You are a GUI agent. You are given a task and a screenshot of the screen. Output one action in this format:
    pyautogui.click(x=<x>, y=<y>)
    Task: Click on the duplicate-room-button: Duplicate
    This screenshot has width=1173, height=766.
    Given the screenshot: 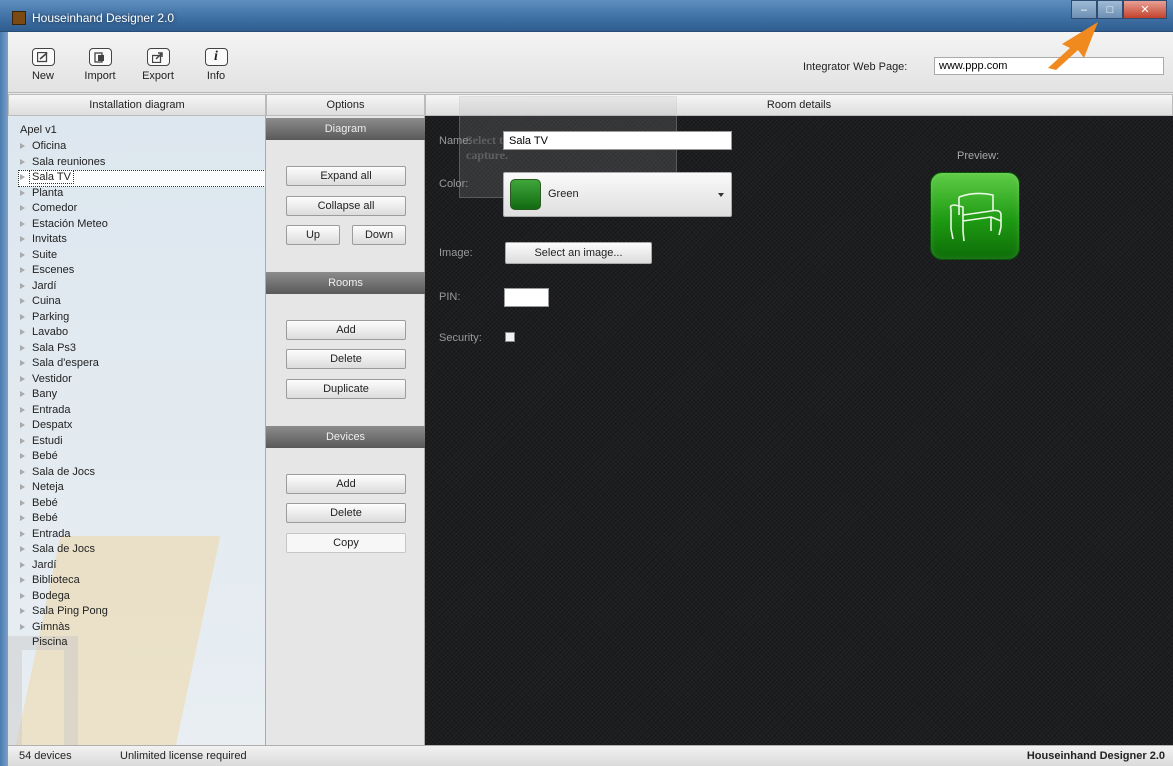 What is the action you would take?
    pyautogui.click(x=346, y=389)
    